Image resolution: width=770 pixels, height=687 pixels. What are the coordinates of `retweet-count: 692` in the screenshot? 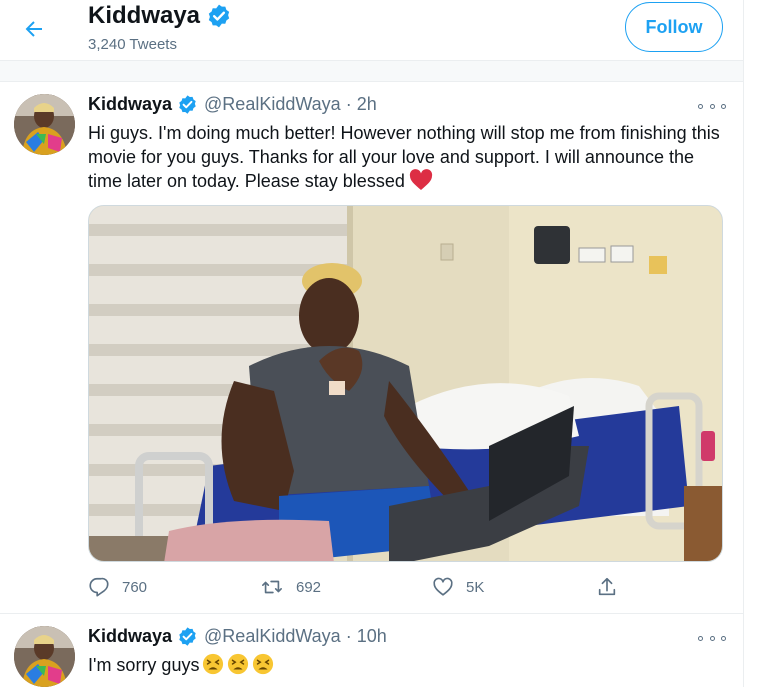 It's located at (309, 587).